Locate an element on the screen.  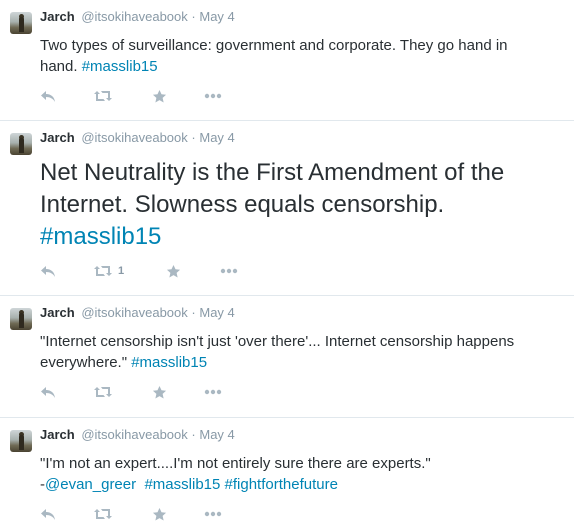
tweet-text-fragment: hand. is located at coordinates (61, 66).